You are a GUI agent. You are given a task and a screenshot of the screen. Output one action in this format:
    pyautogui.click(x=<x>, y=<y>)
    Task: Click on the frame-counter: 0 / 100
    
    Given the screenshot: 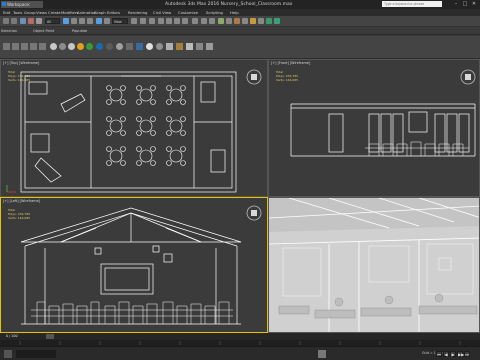 What is the action you would take?
    pyautogui.click(x=12, y=336)
    